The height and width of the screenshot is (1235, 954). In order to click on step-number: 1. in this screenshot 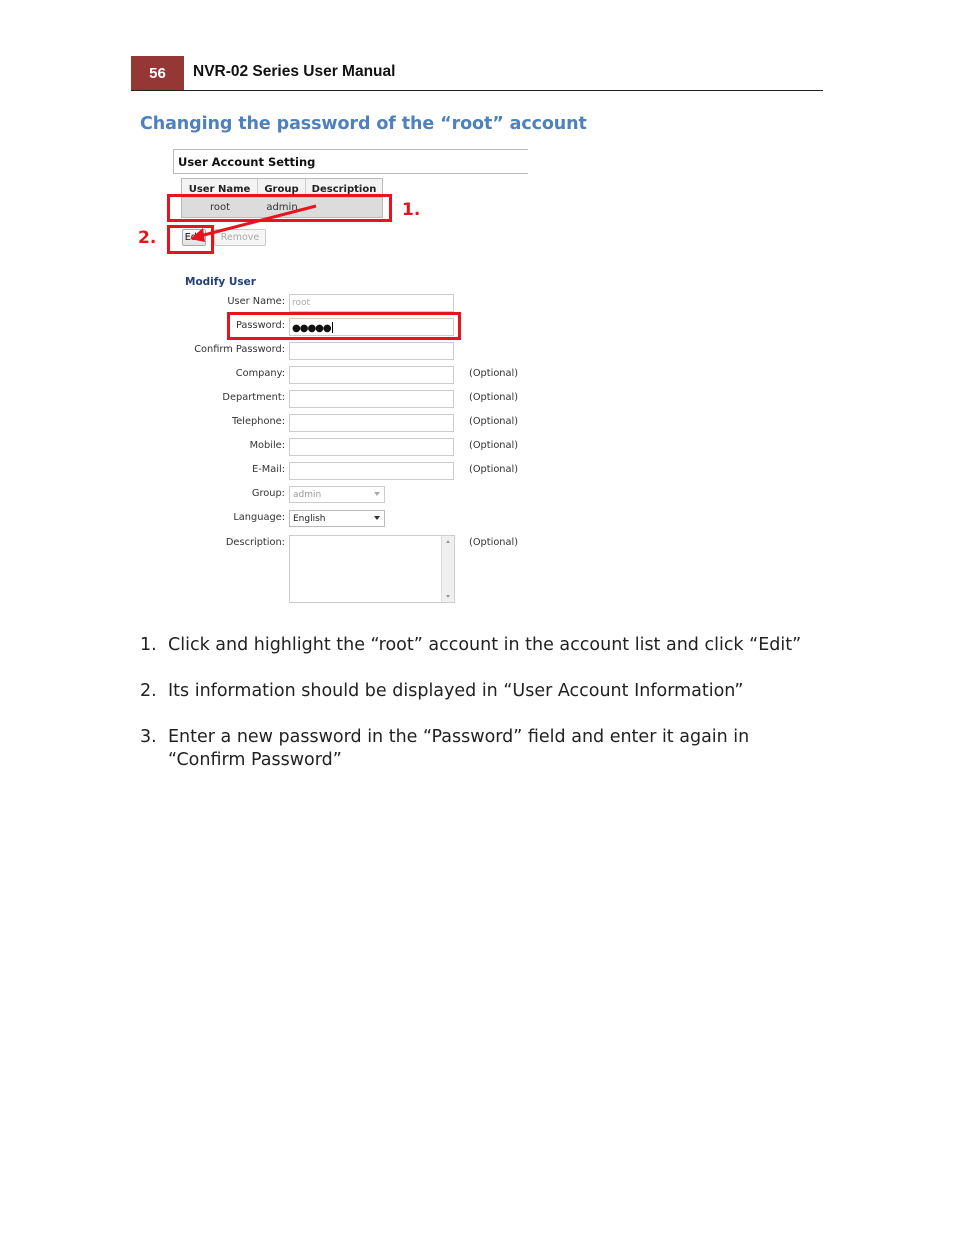, I will do `click(148, 645)`.